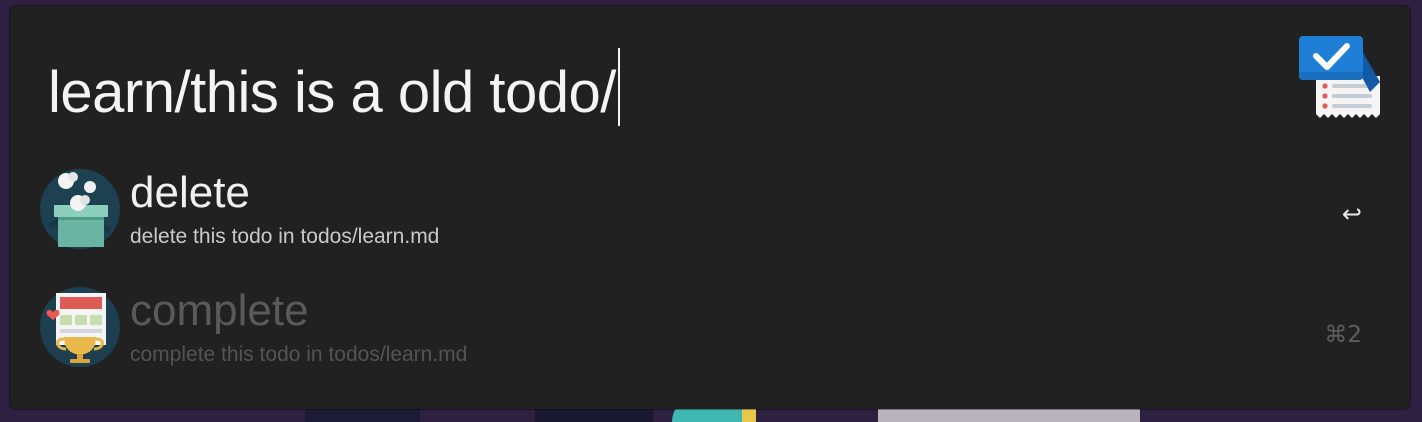 Image resolution: width=1422 pixels, height=422 pixels. Describe the element at coordinates (1343, 335) in the screenshot. I see `command-2-shortcut: ⌘2` at that location.